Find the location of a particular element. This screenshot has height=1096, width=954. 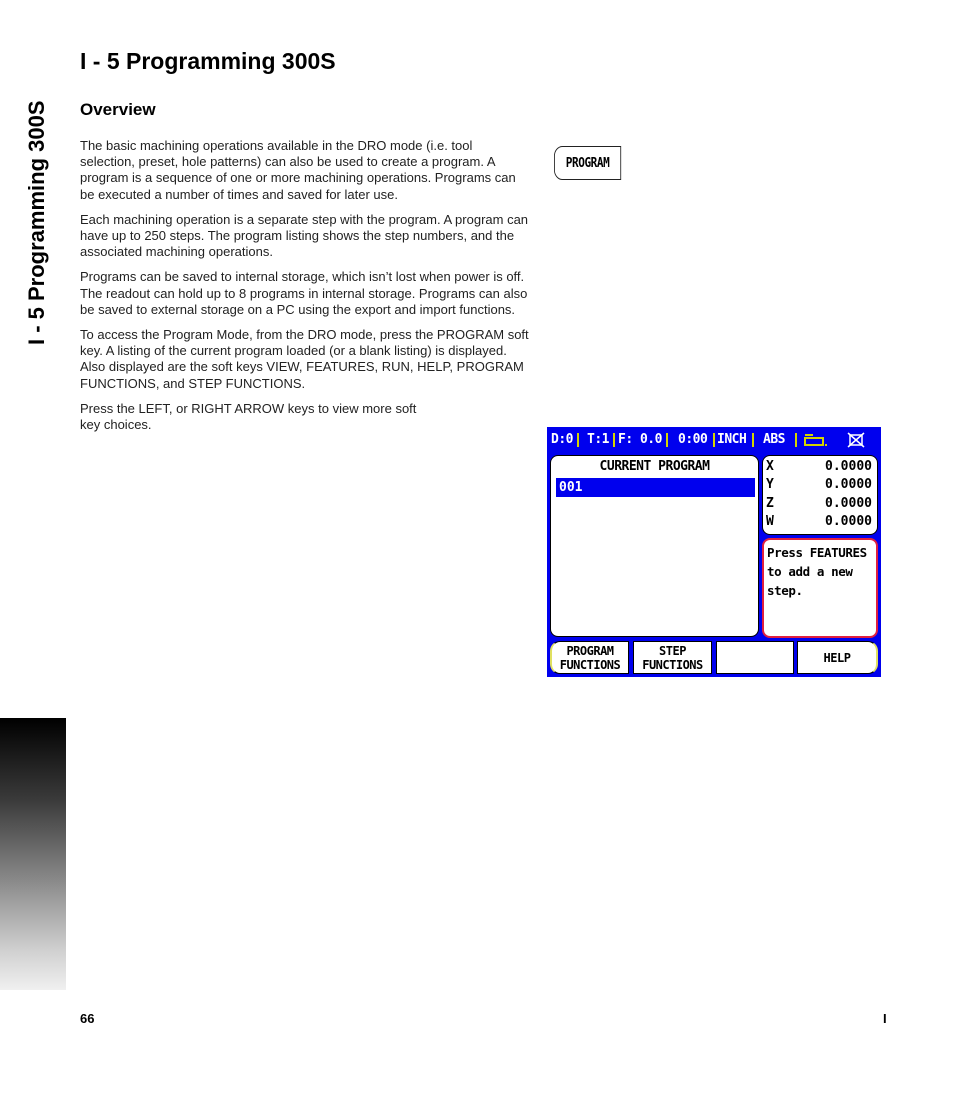

axis-row-y: Y 0.0000 is located at coordinates (820, 486).